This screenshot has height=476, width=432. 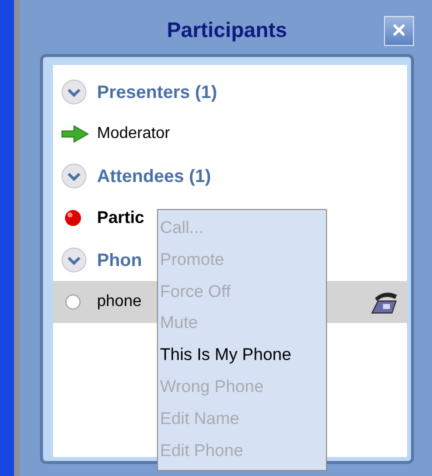 What do you see at coordinates (119, 260) in the screenshot?
I see `group-header: Phon` at bounding box center [119, 260].